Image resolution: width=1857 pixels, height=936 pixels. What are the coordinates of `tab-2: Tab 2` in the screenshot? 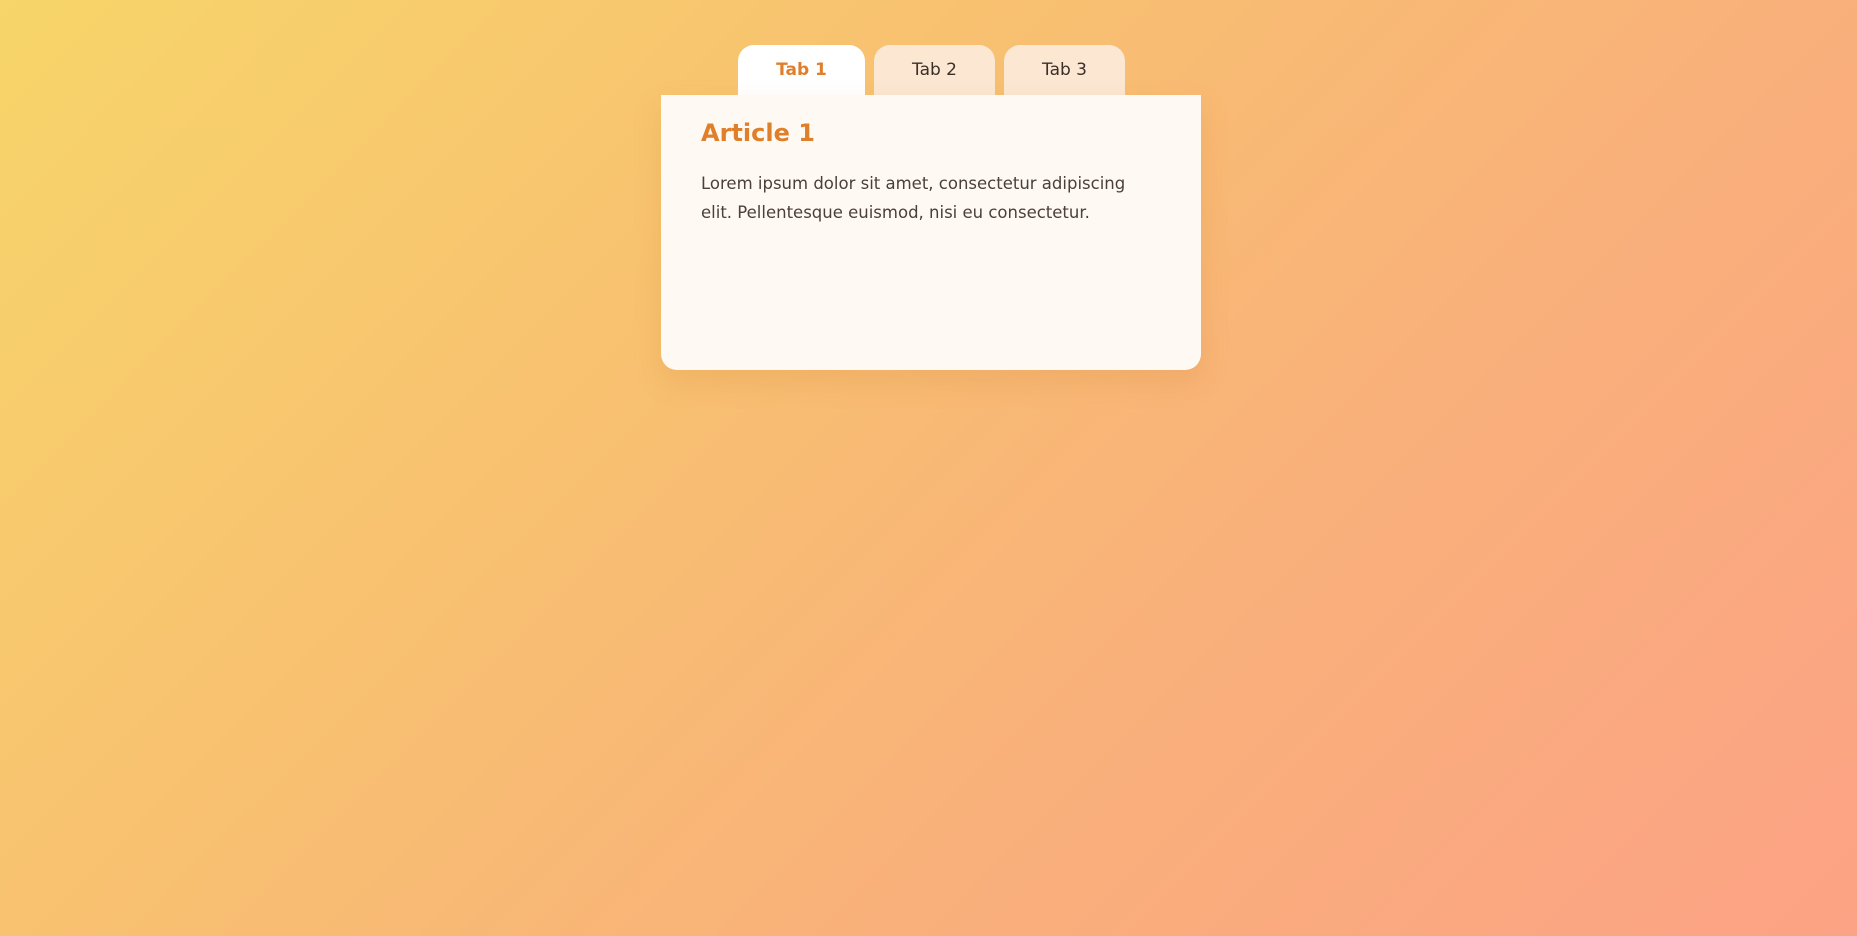 It's located at (934, 70).